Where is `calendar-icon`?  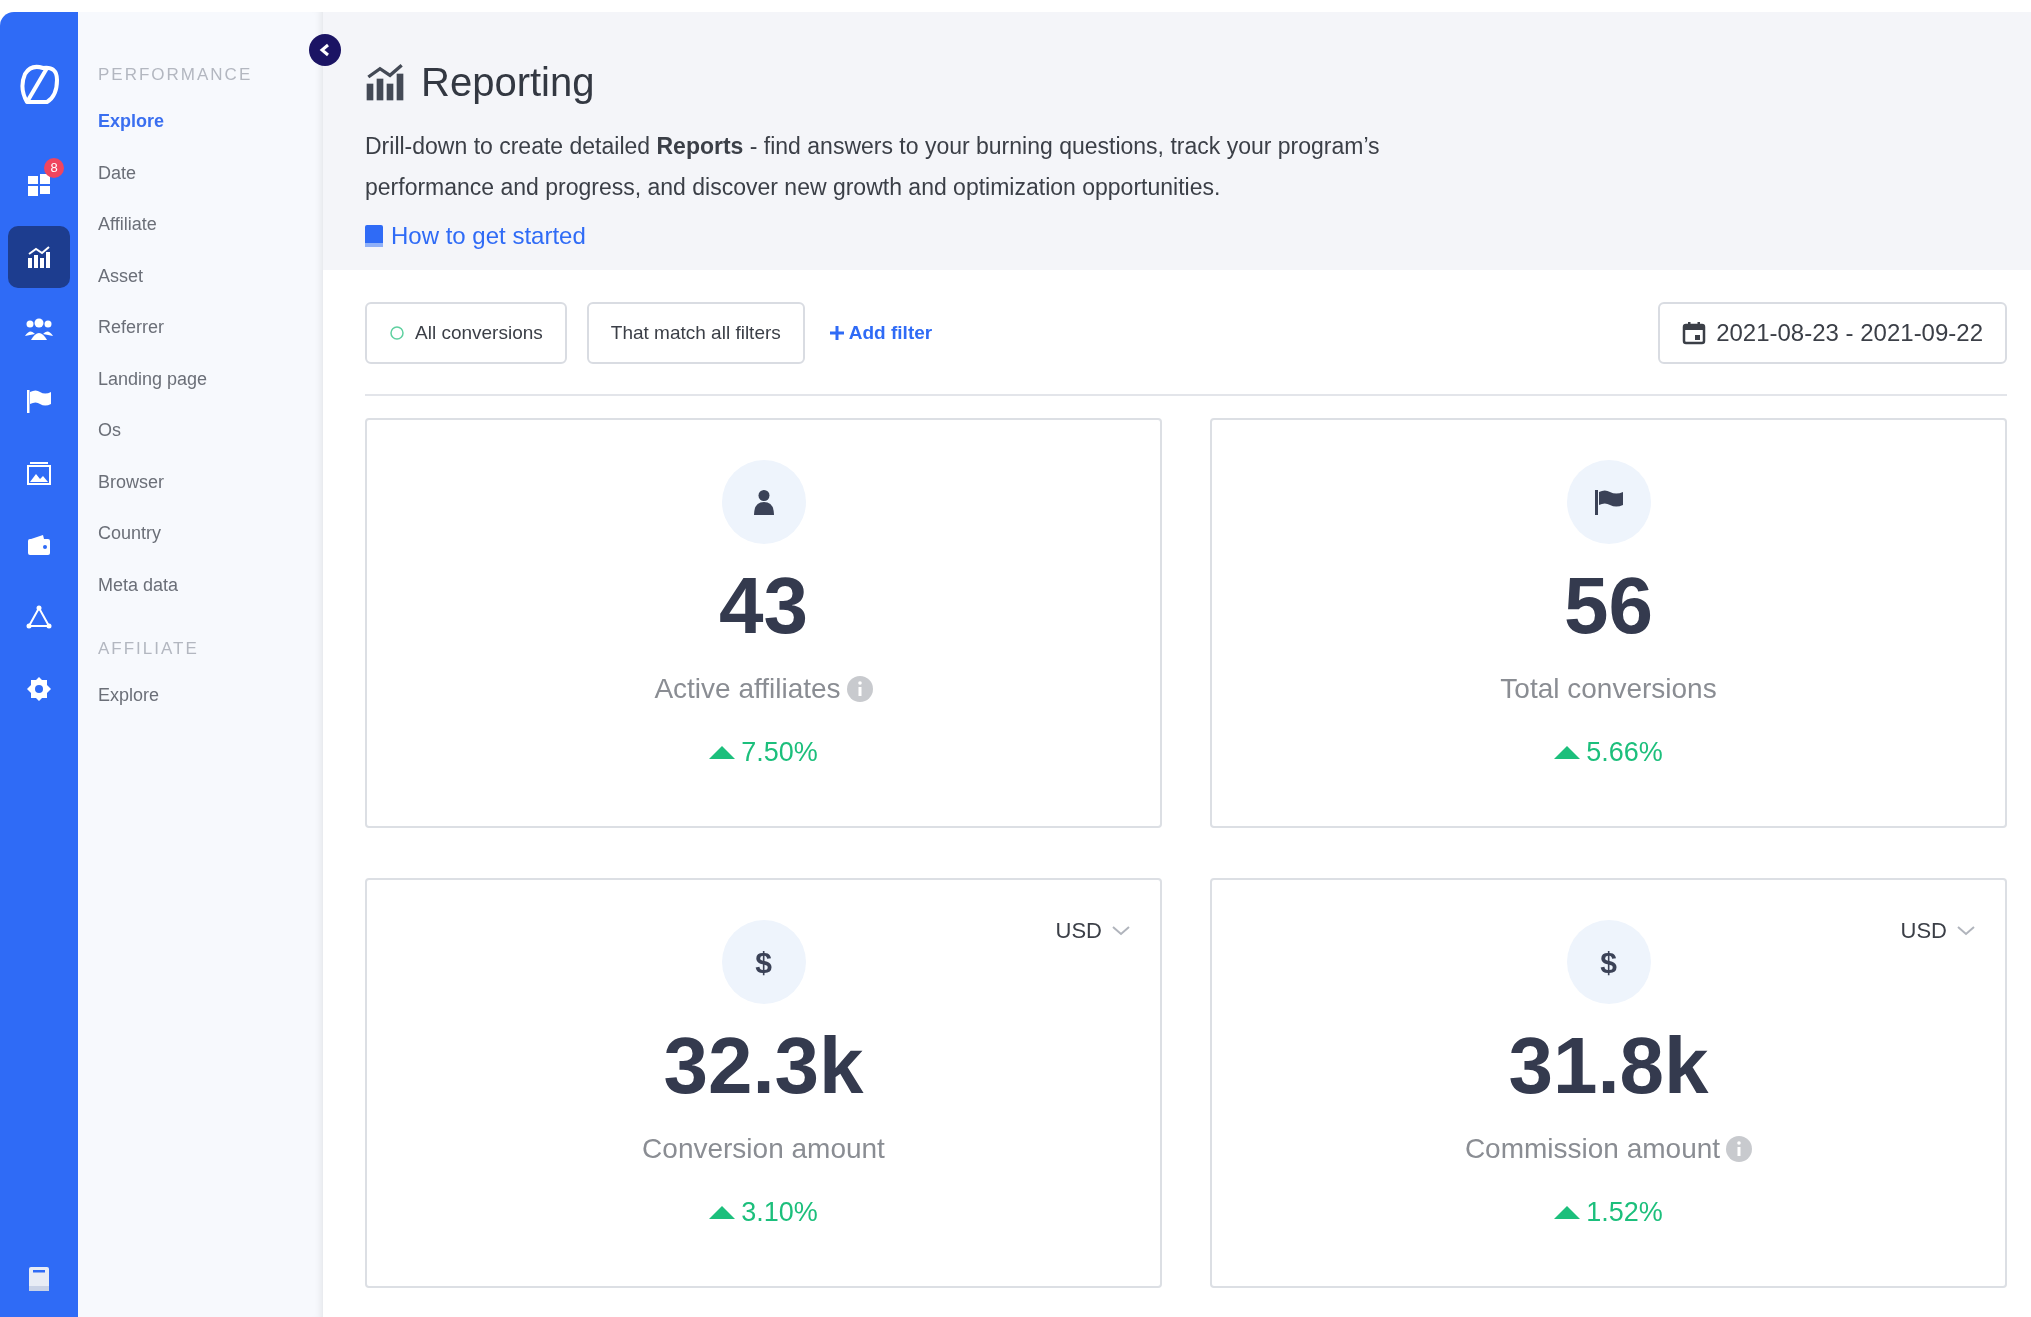 calendar-icon is located at coordinates (1694, 333).